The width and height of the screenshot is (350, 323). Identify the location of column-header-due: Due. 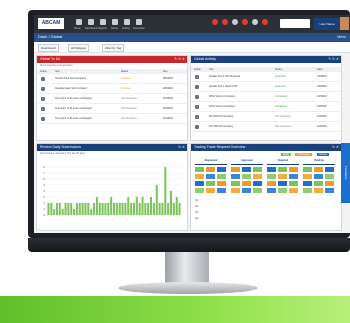
(165, 71).